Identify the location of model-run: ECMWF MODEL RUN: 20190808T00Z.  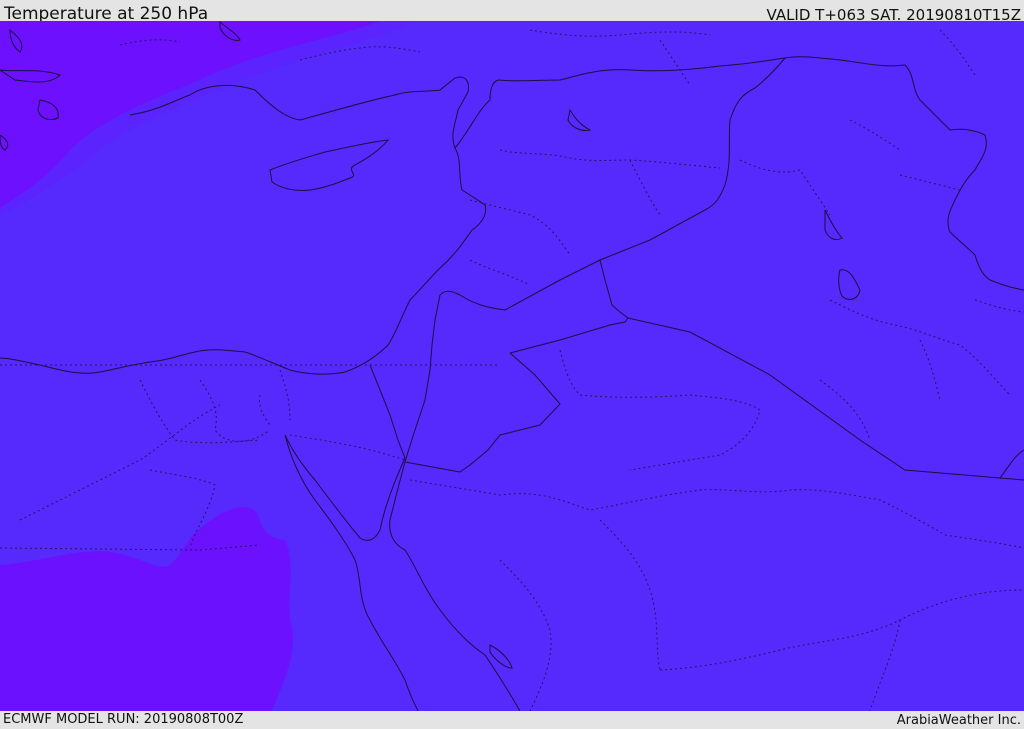
(123, 719).